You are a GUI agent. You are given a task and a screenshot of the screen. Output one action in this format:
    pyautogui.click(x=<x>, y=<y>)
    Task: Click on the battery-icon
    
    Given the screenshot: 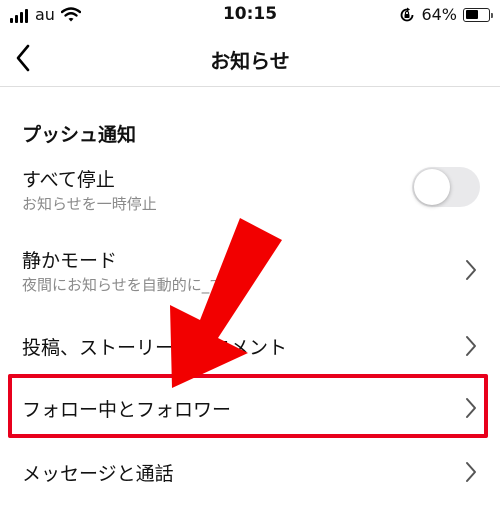 What is the action you would take?
    pyautogui.click(x=478, y=14)
    